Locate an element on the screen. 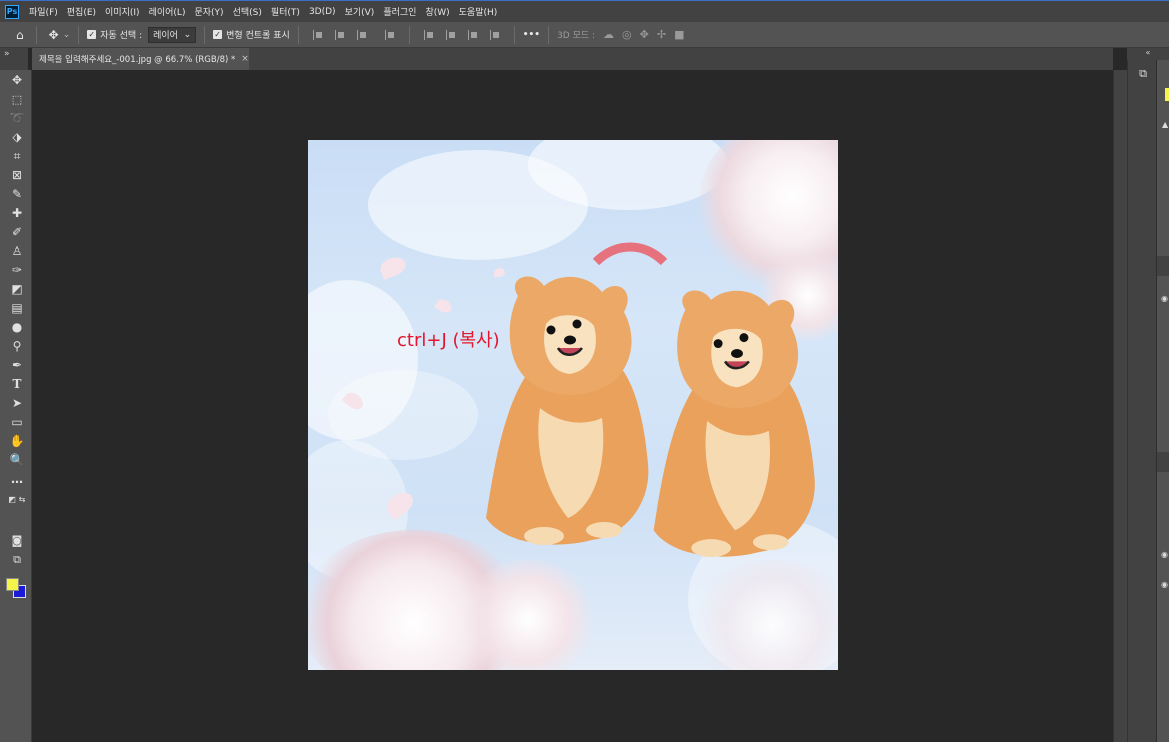  crop-icon: ⌗ is located at coordinates (17, 156).